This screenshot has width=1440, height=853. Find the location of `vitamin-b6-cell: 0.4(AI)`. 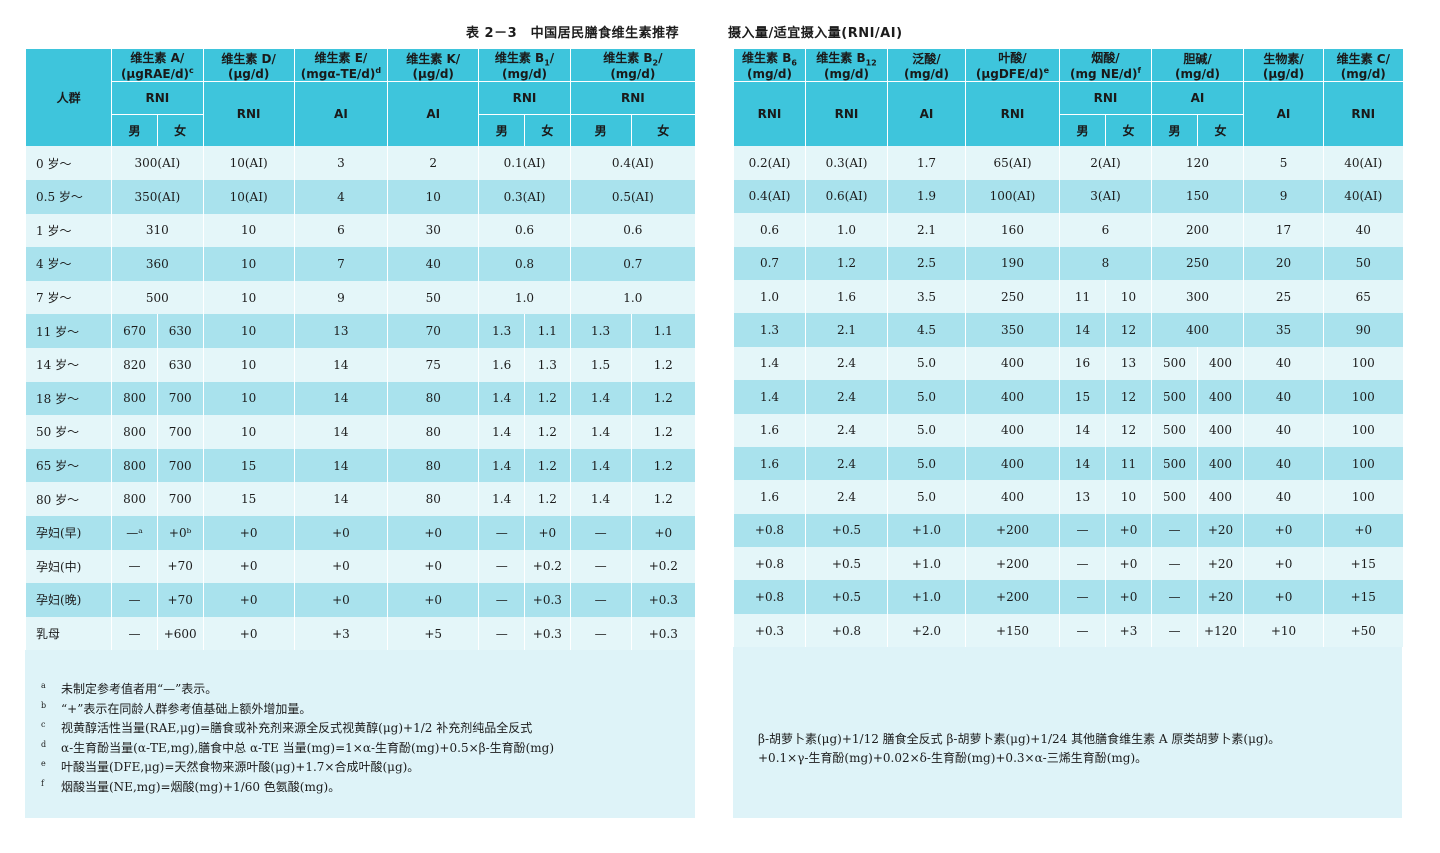

vitamin-b6-cell: 0.4(AI) is located at coordinates (769, 196).